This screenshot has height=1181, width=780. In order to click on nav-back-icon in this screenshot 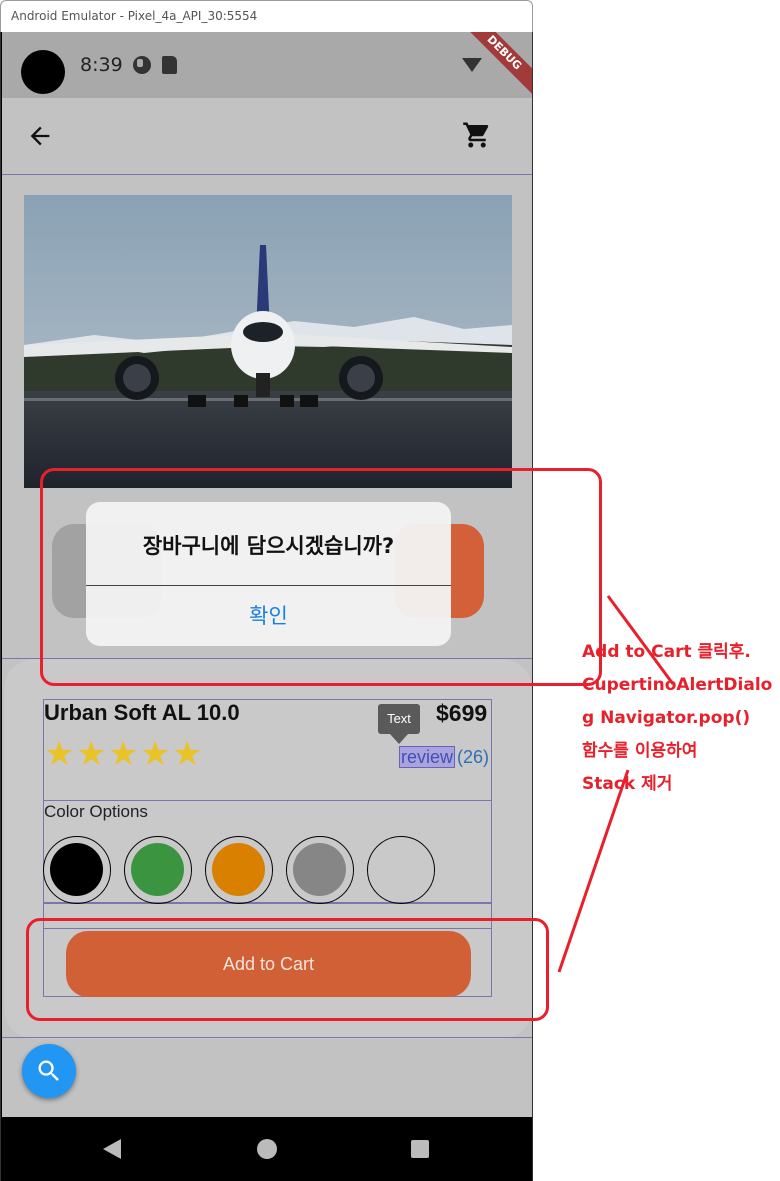, I will do `click(112, 1149)`.